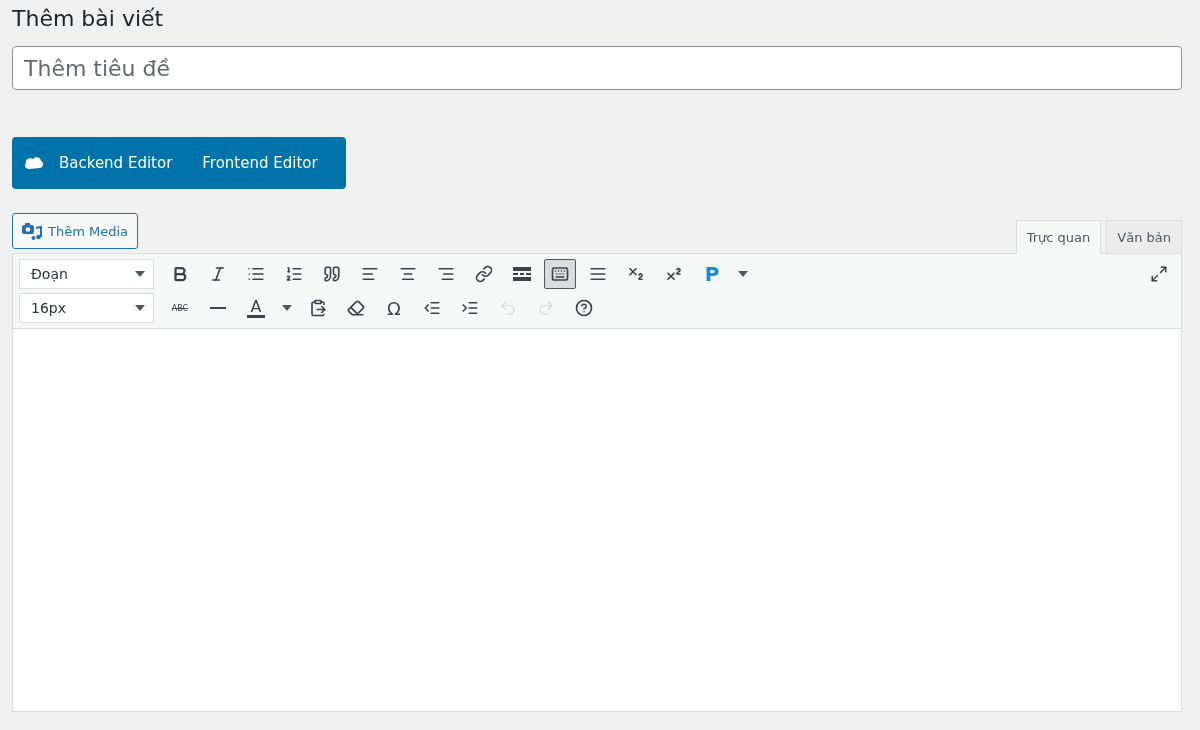 This screenshot has width=1200, height=730. I want to click on quote-icon, so click(332, 274).